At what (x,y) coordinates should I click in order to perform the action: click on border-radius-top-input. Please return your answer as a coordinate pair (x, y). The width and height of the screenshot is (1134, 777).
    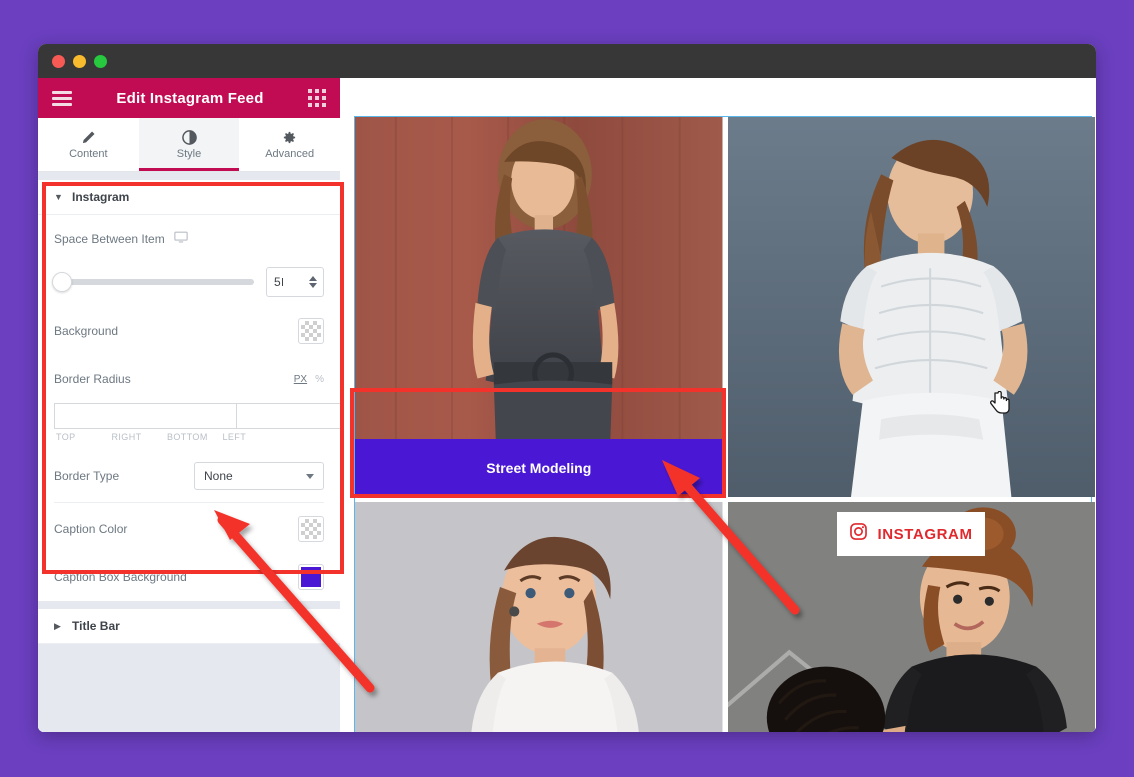
    Looking at the image, I should click on (145, 416).